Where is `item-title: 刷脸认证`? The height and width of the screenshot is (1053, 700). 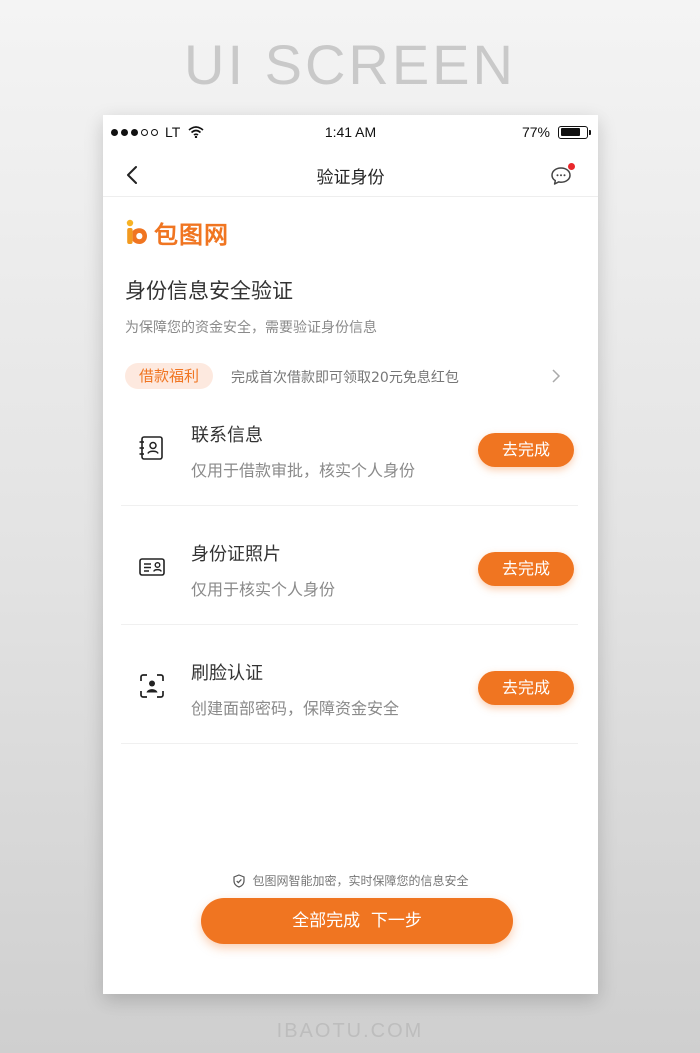 item-title: 刷脸认证 is located at coordinates (227, 673).